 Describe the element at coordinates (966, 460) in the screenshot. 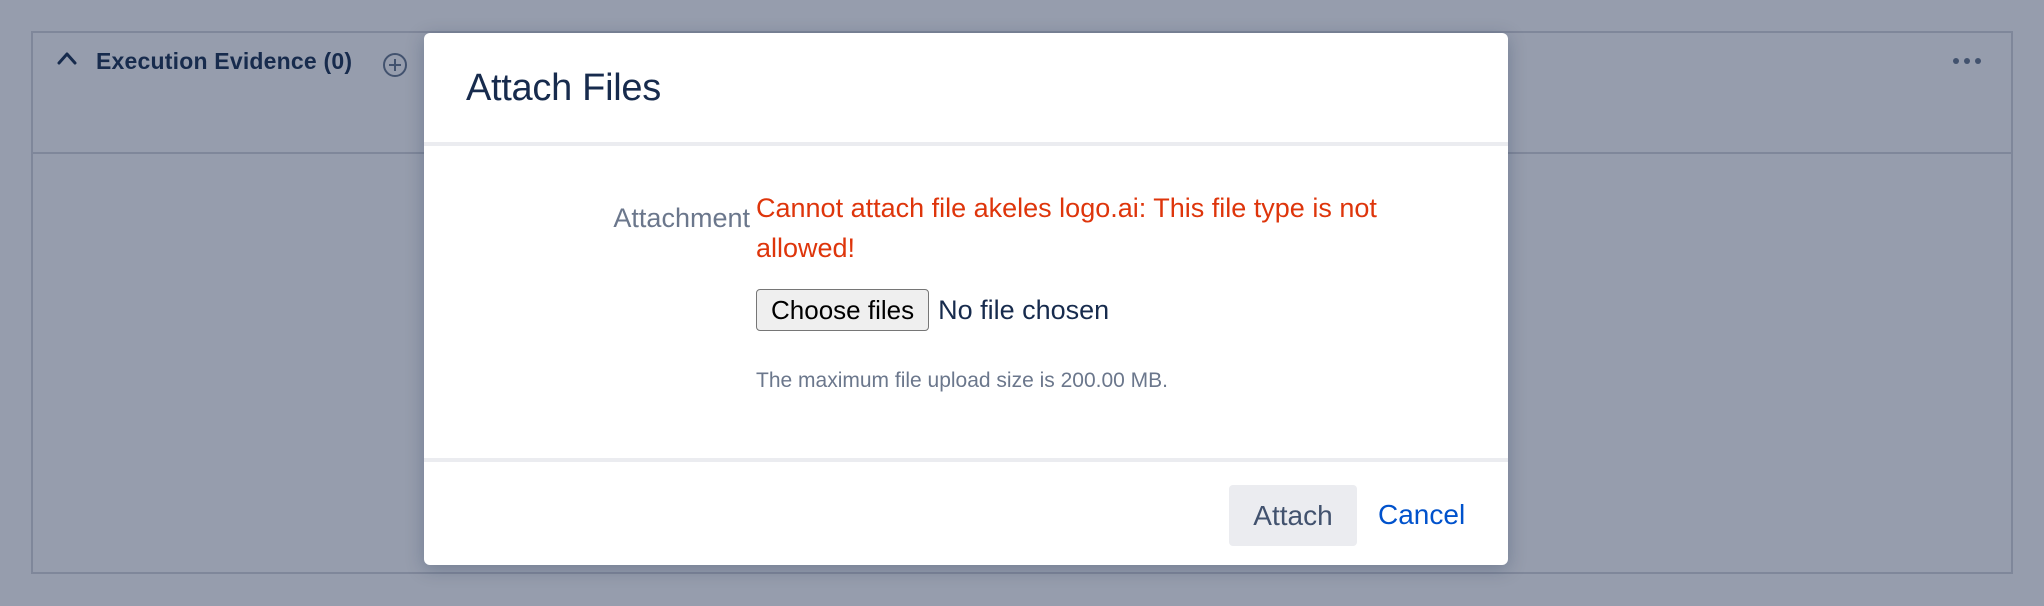

I see `footer-divider` at that location.